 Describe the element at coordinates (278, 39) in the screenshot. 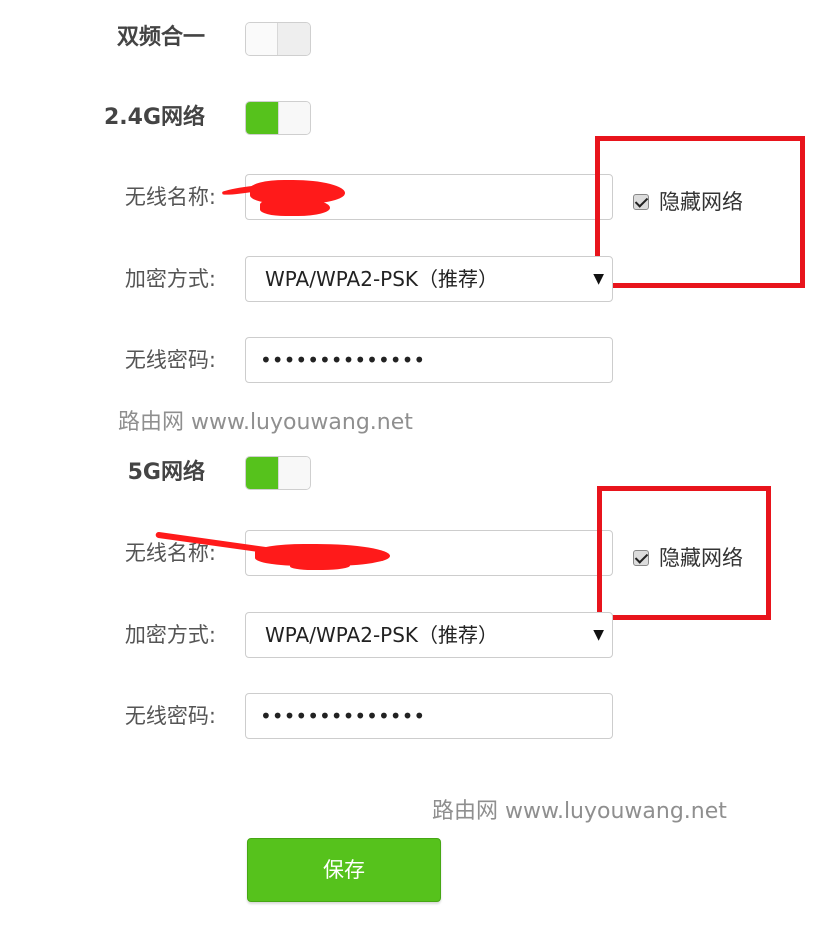

I see `dual-band-toggle` at that location.